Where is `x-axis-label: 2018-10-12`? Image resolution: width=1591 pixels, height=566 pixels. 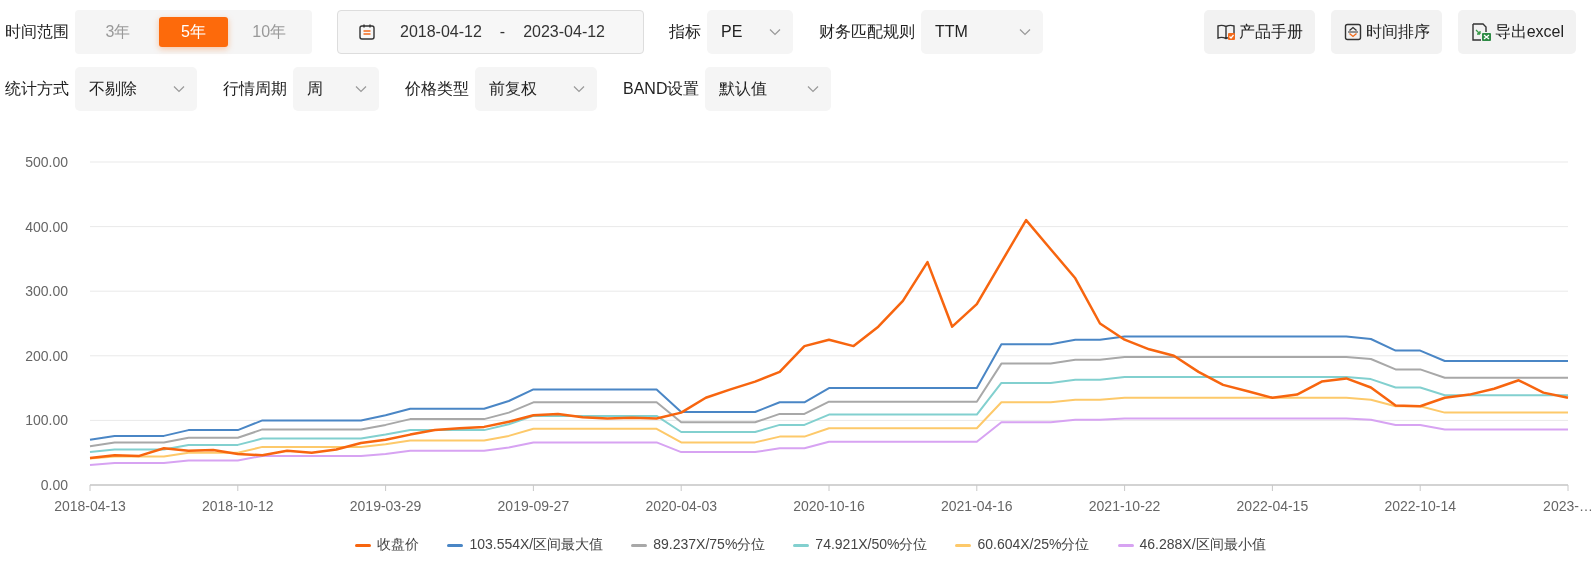 x-axis-label: 2018-10-12 is located at coordinates (238, 506).